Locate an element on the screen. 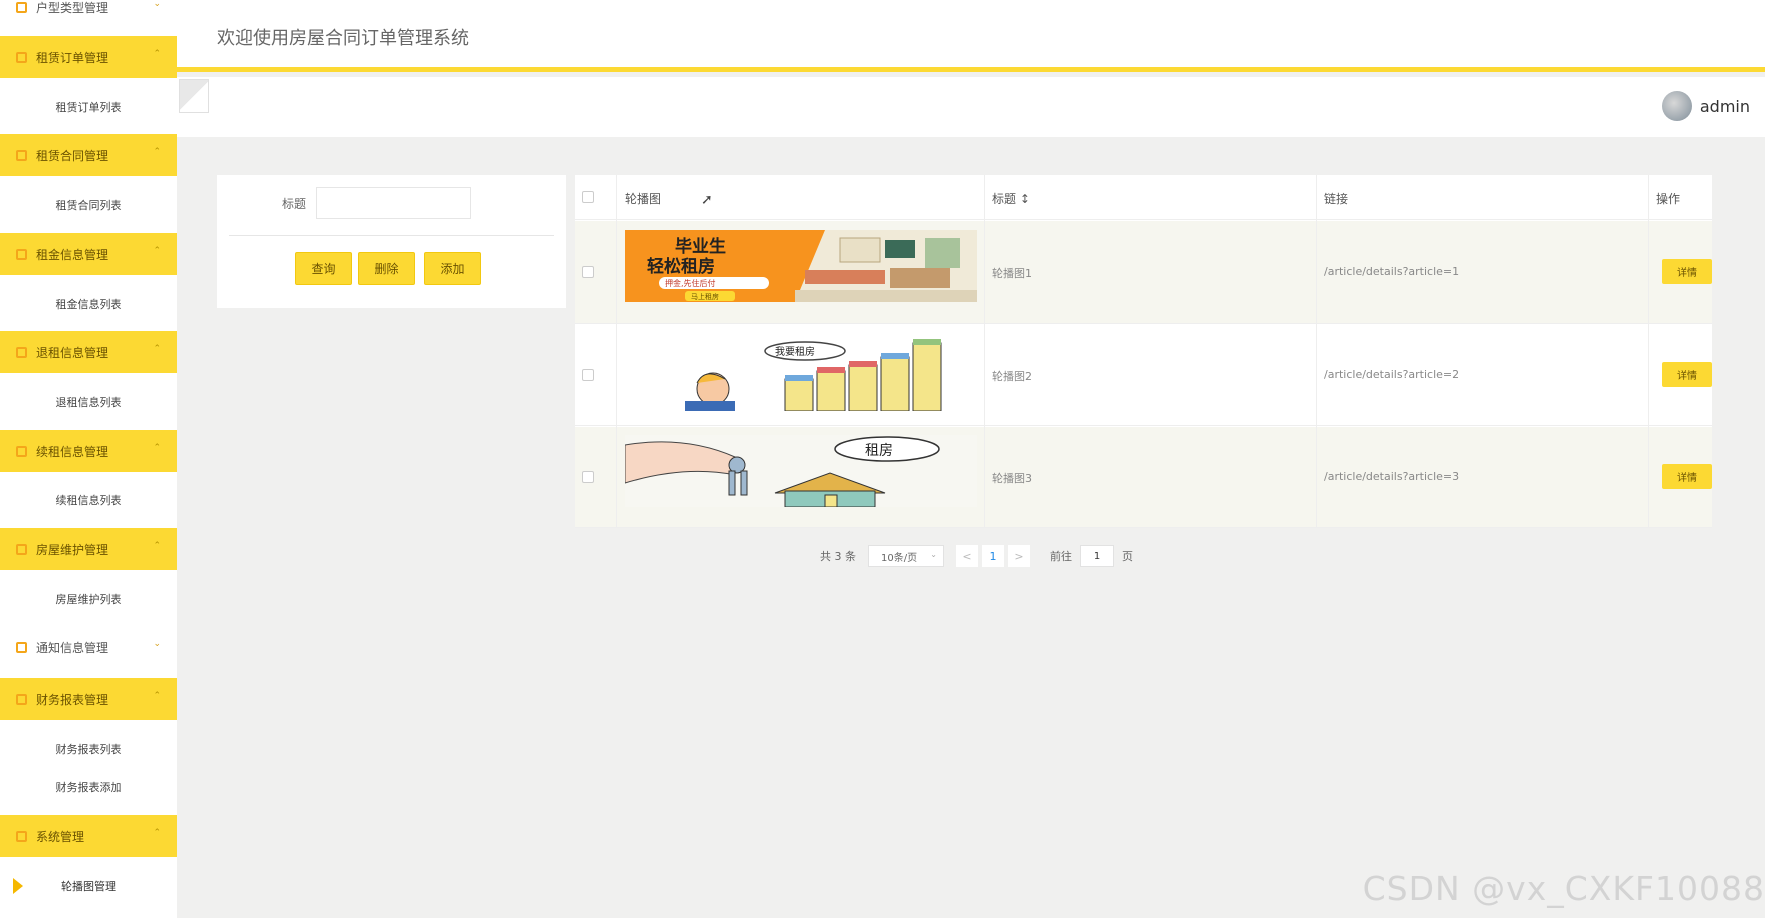 The height and width of the screenshot is (918, 1765). carousel-image-2: 我要租房 is located at coordinates (801, 375).